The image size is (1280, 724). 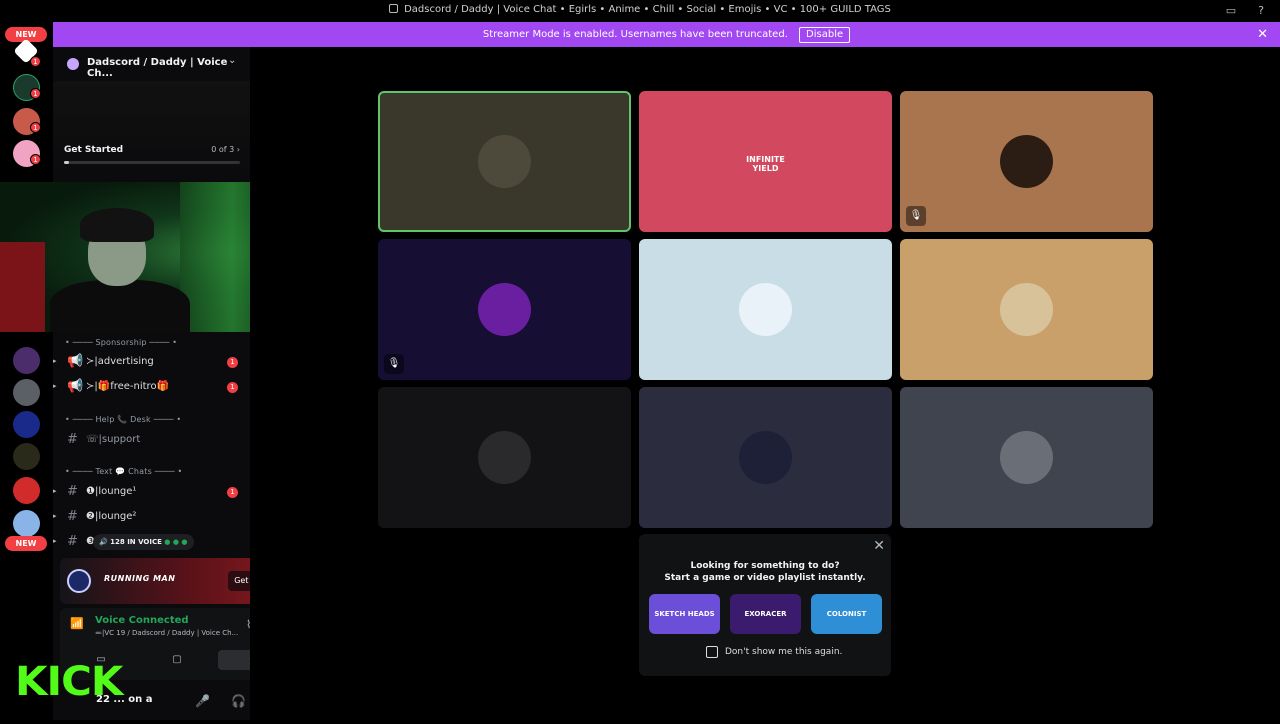 I want to click on channel-name: ≻|🎁free-nitro🎁, so click(x=128, y=386).